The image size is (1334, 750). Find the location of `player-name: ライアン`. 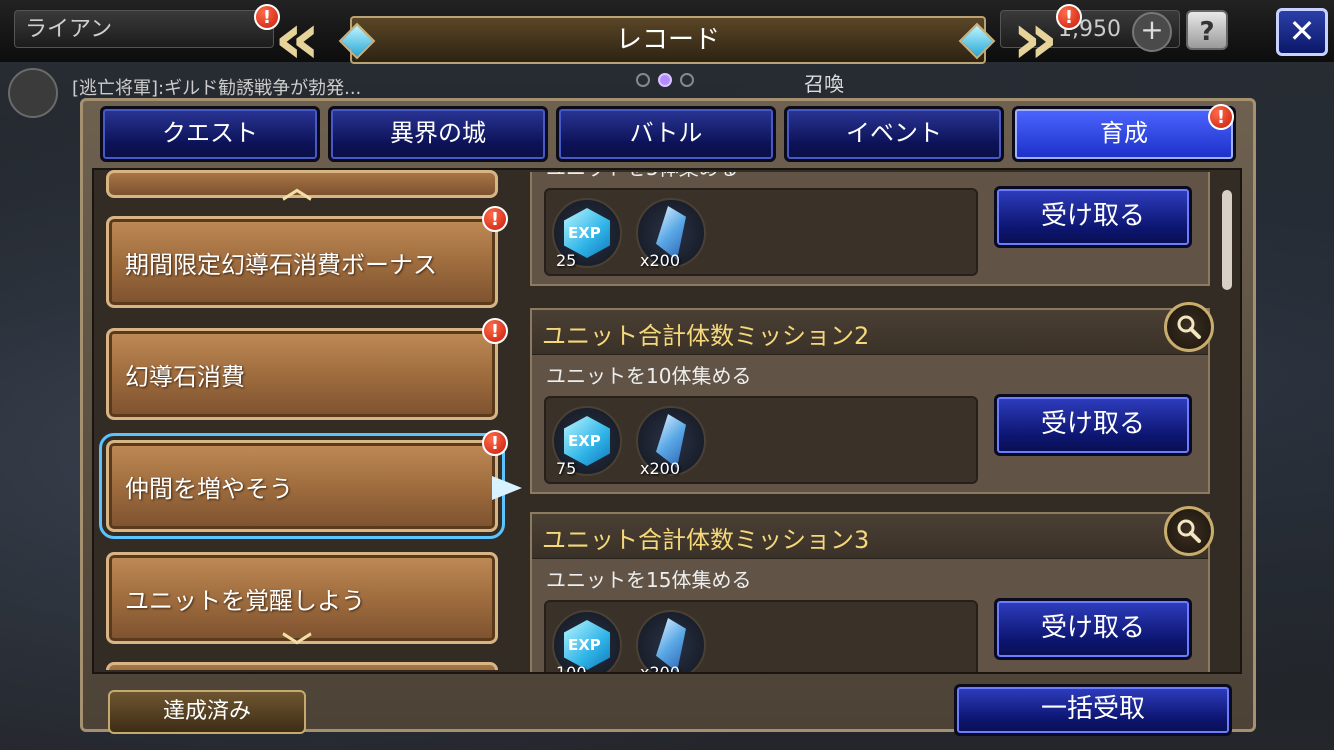

player-name: ライアン is located at coordinates (144, 29).